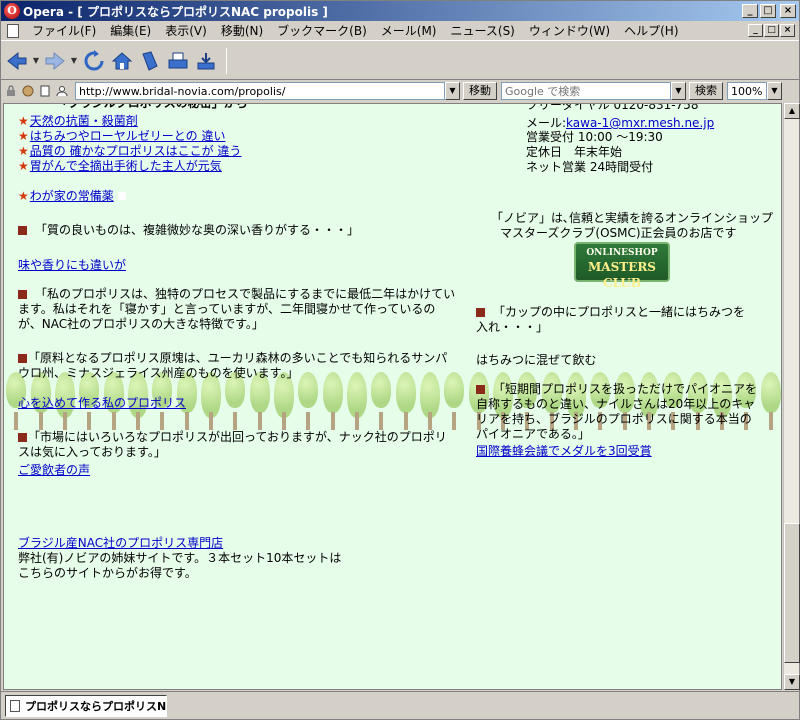 The height and width of the screenshot is (720, 800). Describe the element at coordinates (452, 91) in the screenshot. I see `url-dropdown-icon: ▼` at that location.